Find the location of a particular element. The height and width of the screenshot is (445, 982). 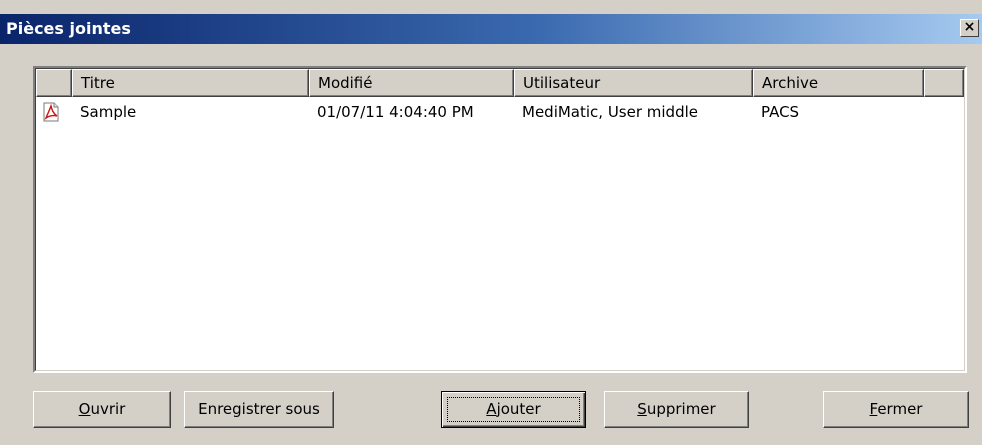

pdf-icon is located at coordinates (51, 112).